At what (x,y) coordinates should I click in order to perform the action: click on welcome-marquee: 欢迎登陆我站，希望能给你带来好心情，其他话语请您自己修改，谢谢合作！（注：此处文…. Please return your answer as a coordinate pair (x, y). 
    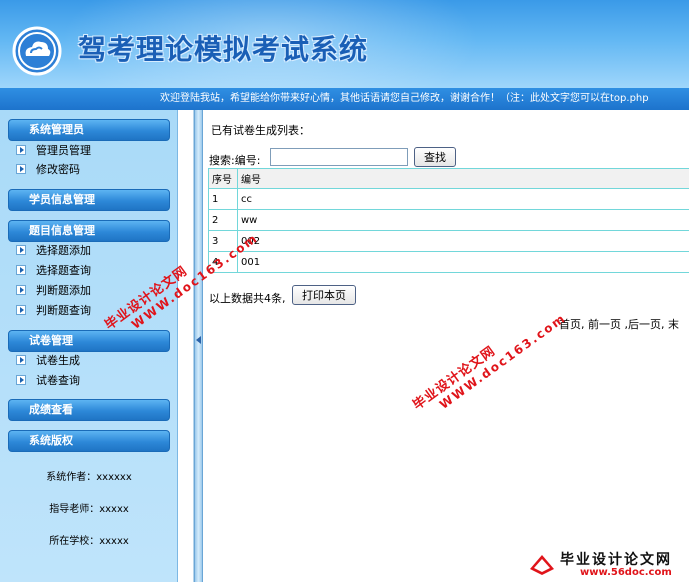
    Looking at the image, I should click on (344, 99).